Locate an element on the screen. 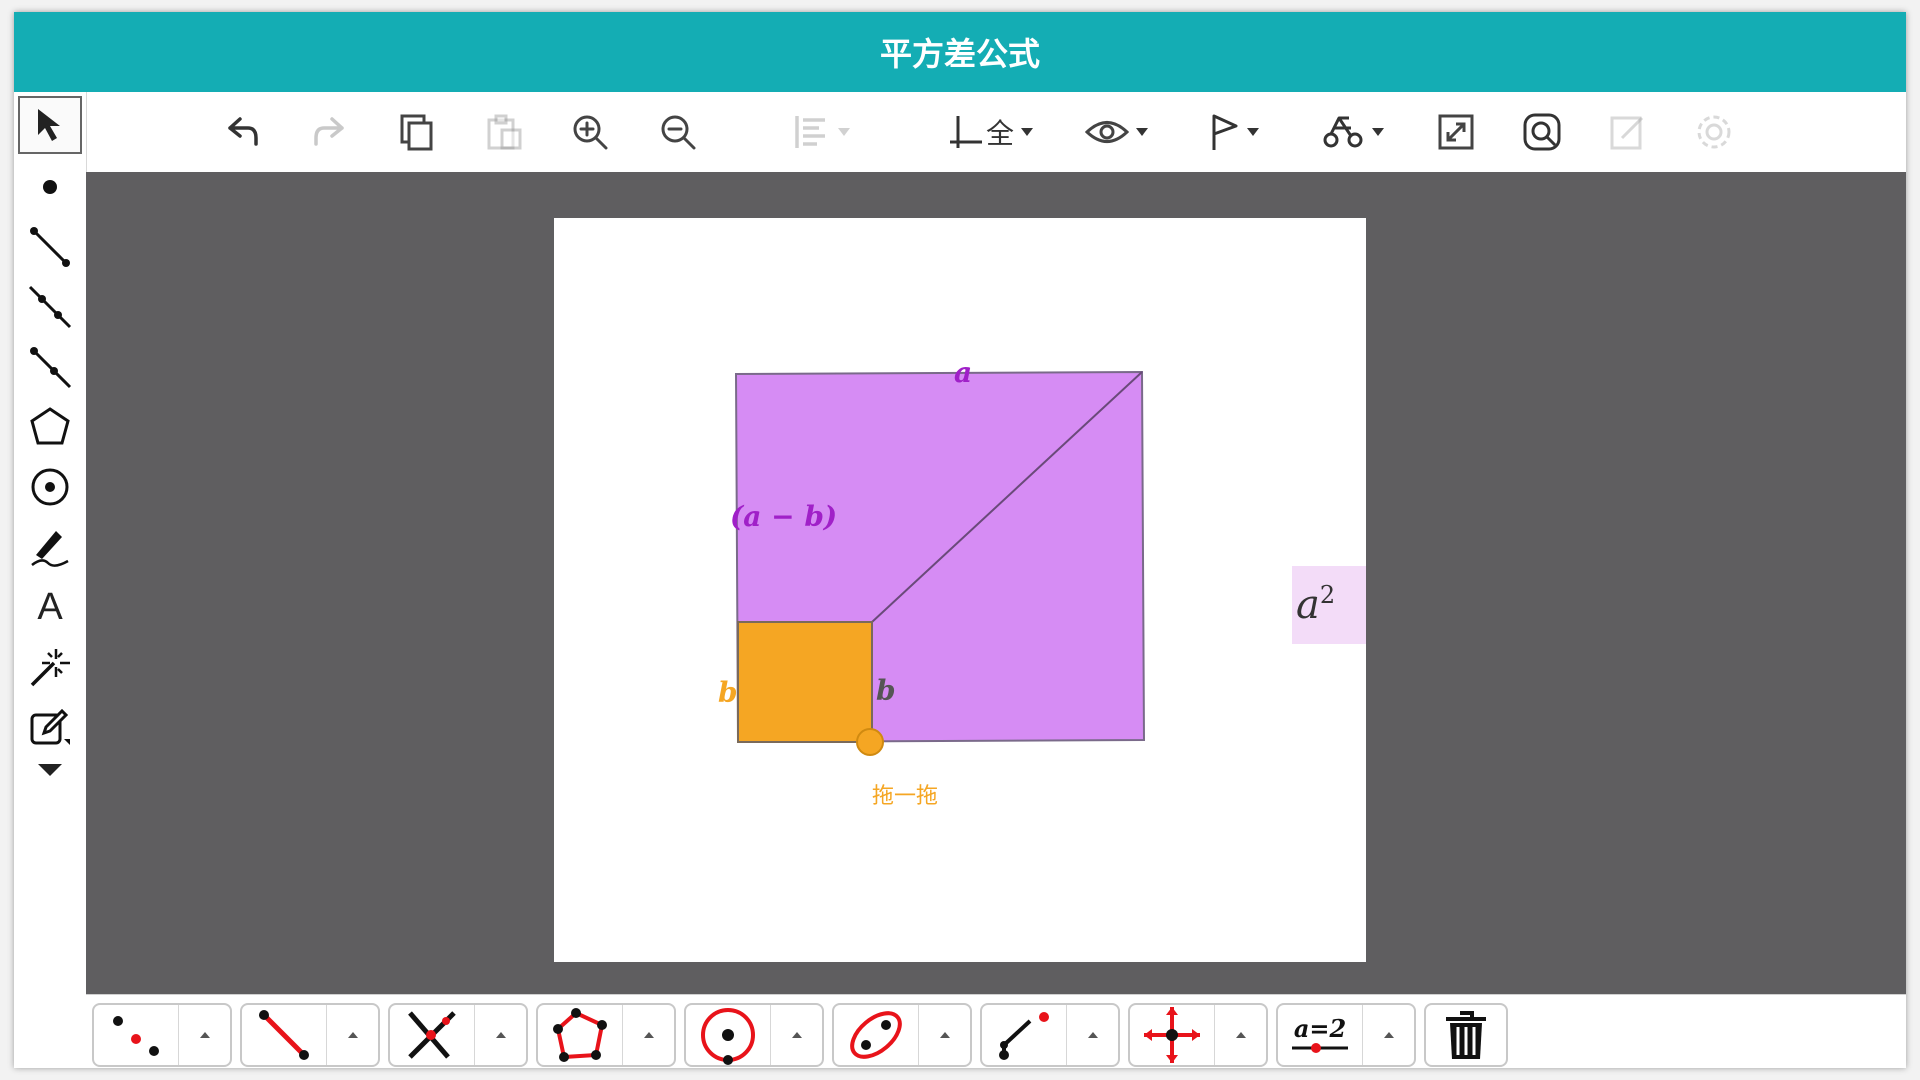  top-toolbar: 全 is located at coordinates (996, 132).